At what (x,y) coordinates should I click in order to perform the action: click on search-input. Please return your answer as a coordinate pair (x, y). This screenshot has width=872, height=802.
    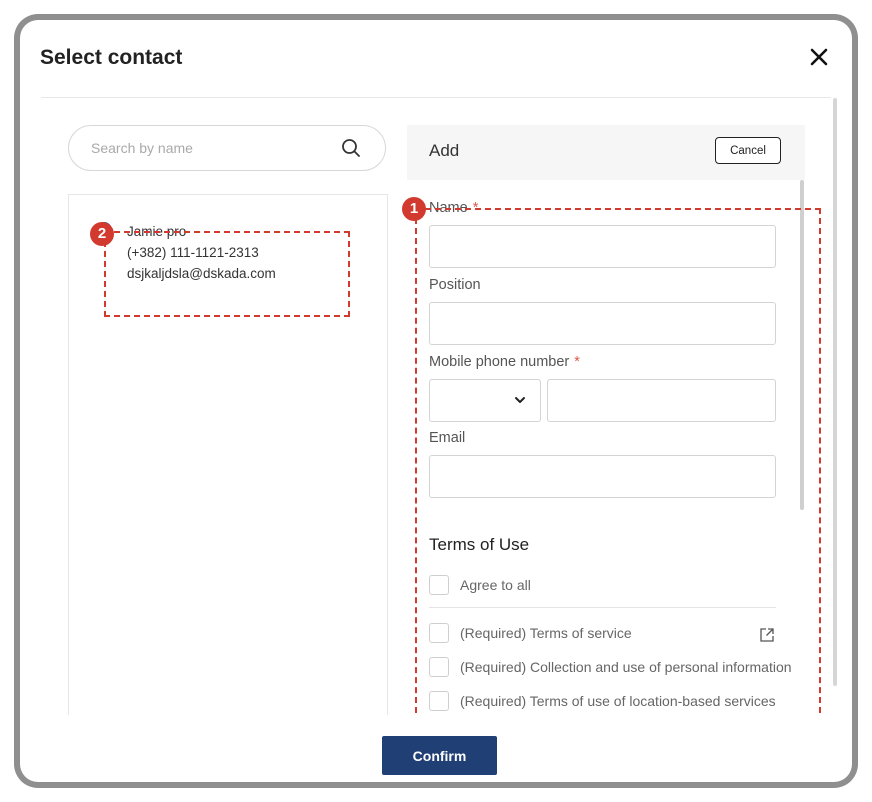
    Looking at the image, I should click on (211, 148).